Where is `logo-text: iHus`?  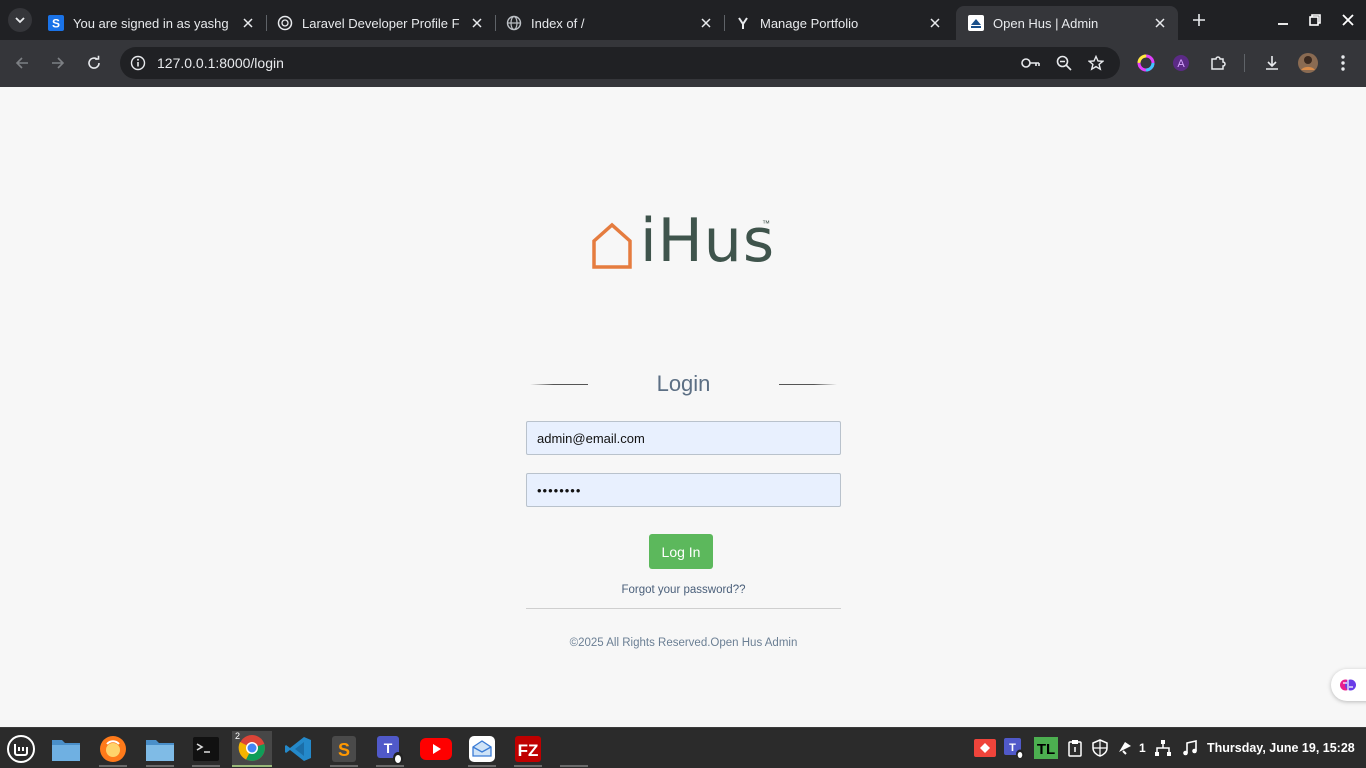
logo-text: iHus is located at coordinates (708, 241).